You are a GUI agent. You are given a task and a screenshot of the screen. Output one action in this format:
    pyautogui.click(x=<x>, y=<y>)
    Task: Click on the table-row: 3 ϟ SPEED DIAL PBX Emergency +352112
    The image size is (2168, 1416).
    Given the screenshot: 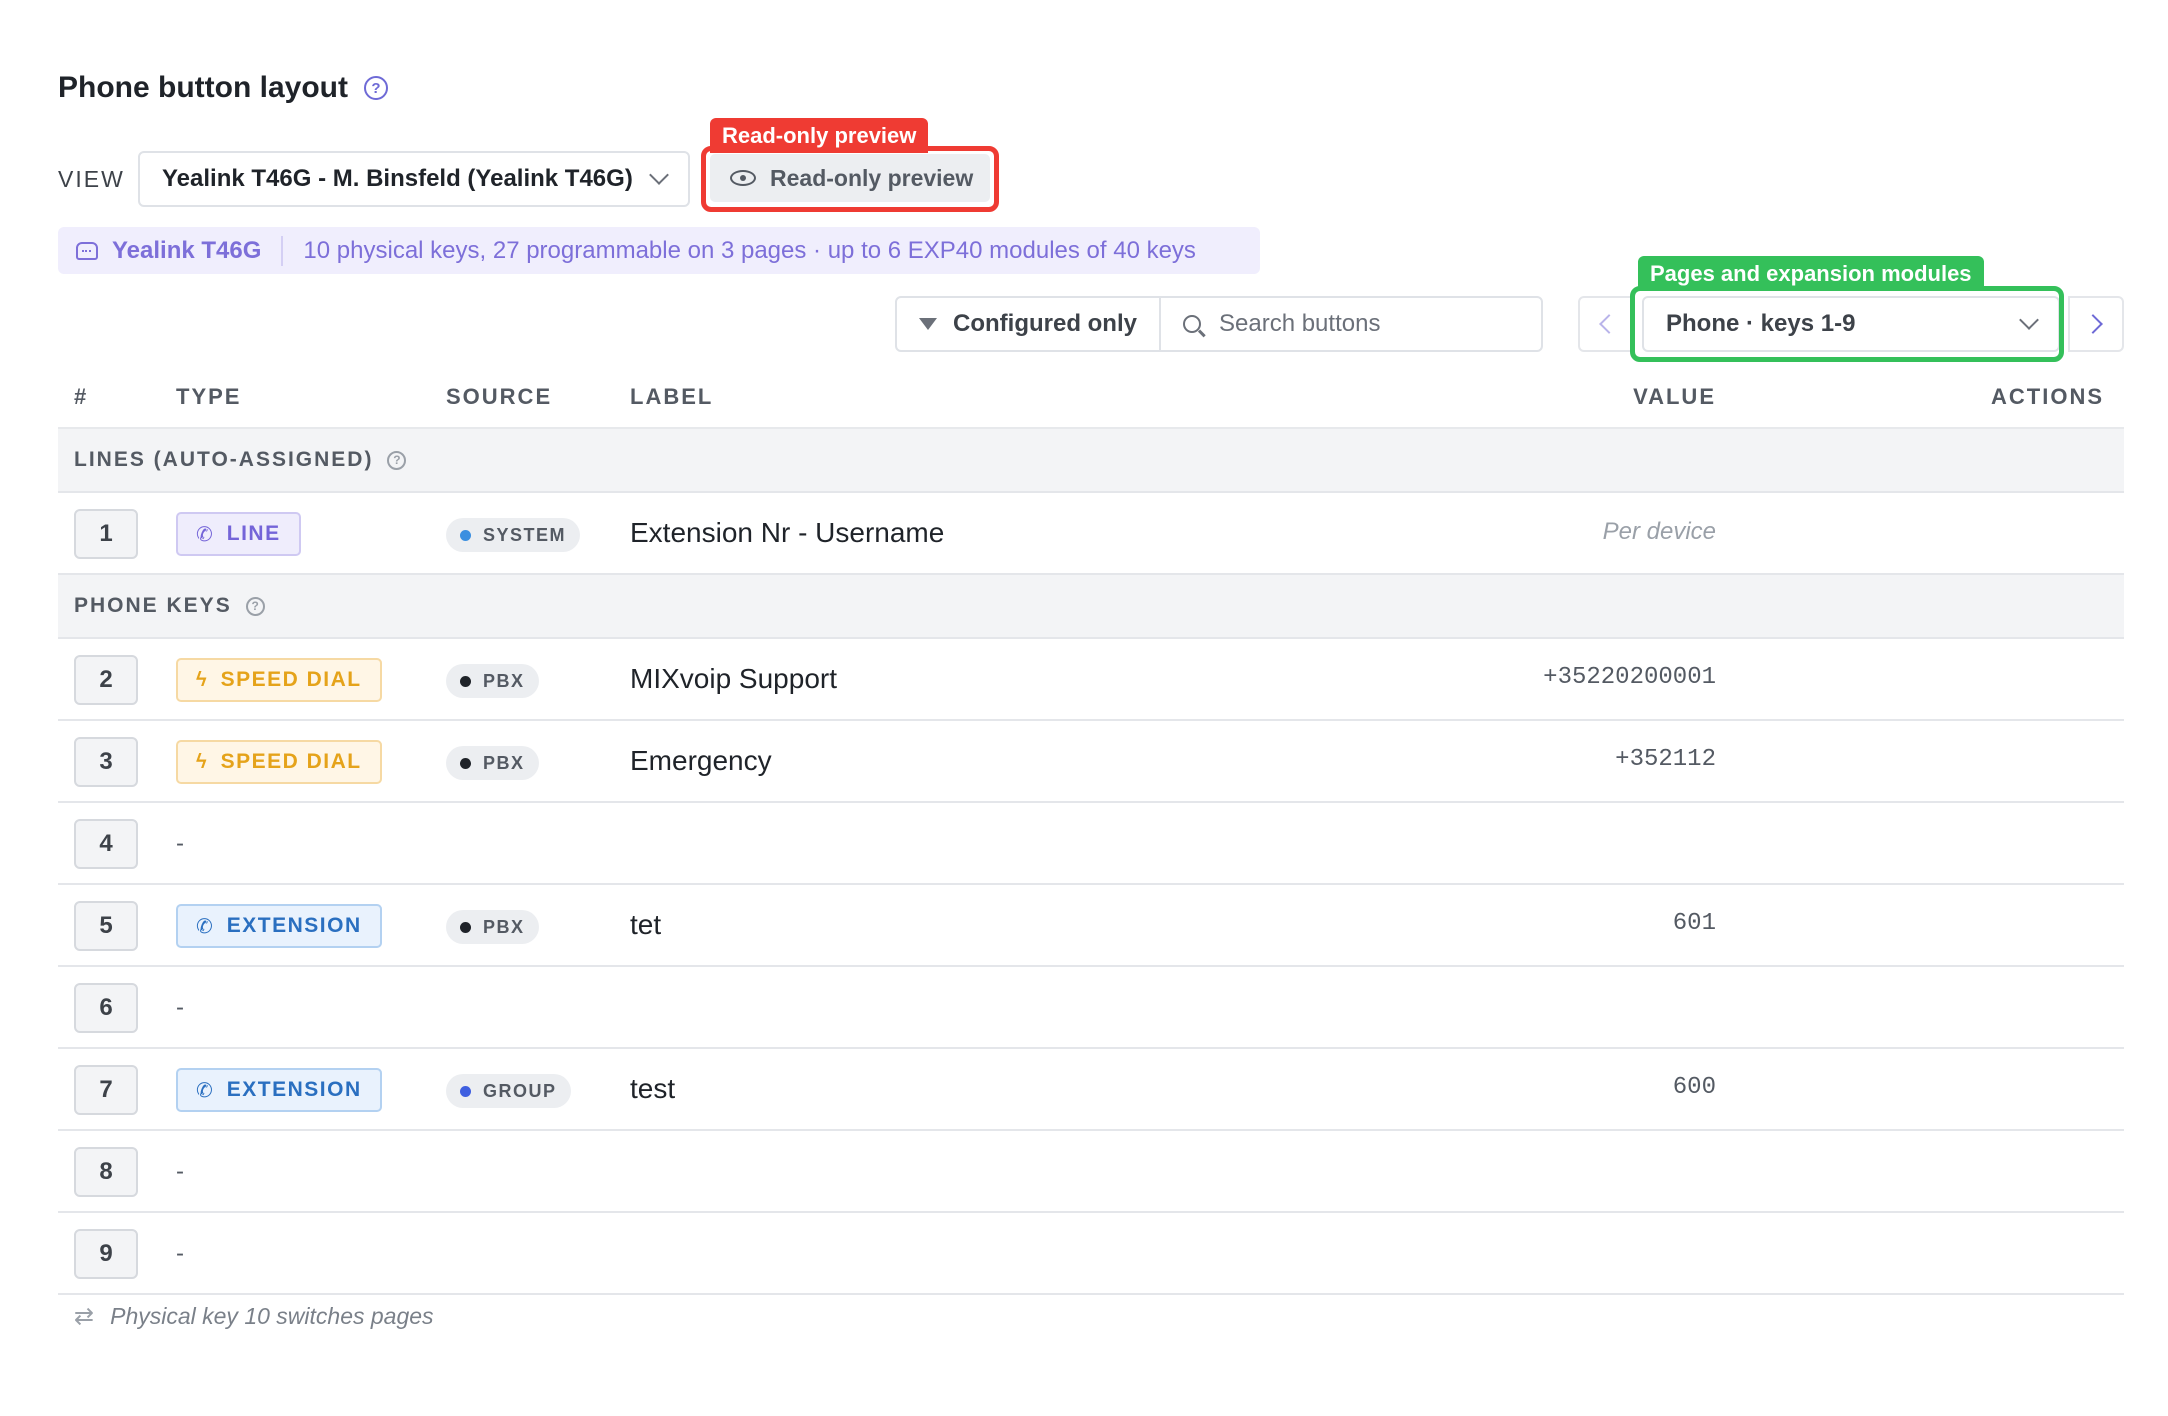 What is the action you would take?
    pyautogui.click(x=1091, y=762)
    